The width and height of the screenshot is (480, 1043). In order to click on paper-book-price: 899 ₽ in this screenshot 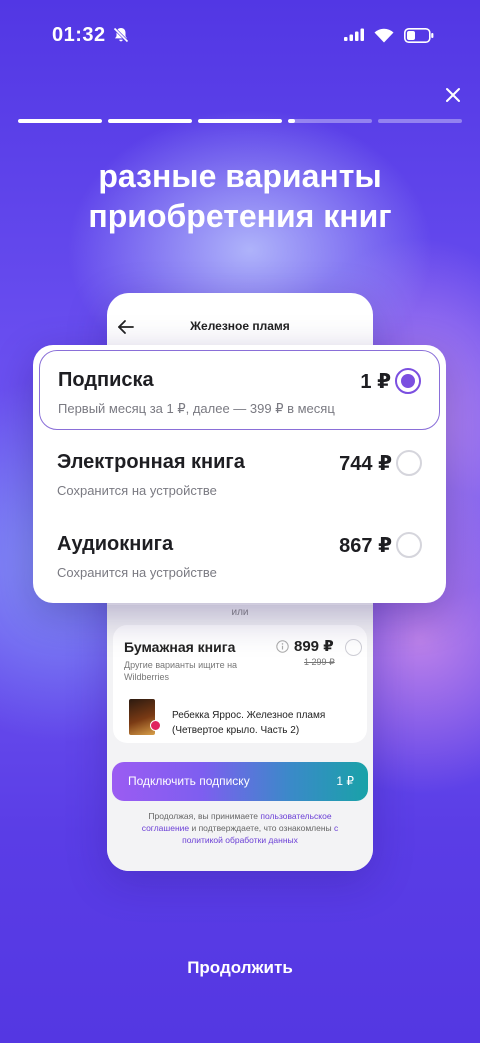, I will do `click(314, 646)`.